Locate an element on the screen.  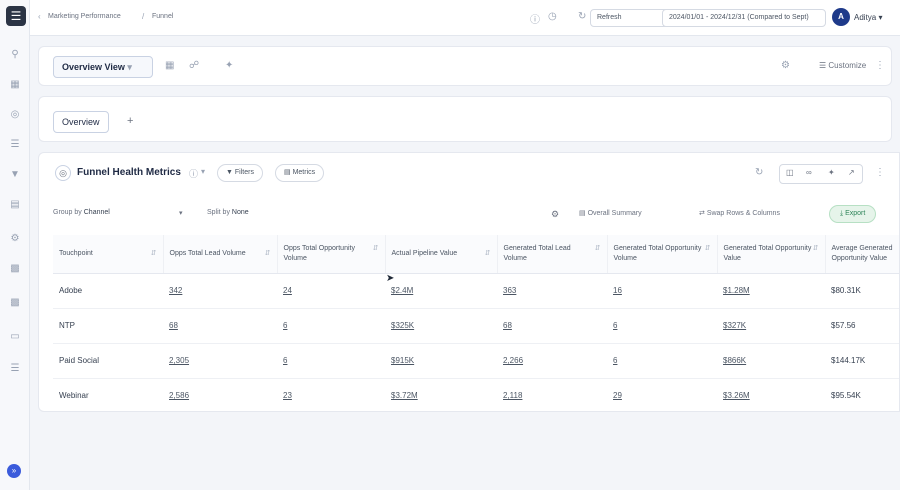
breadcrumb-page: Funnel is located at coordinates (162, 16).